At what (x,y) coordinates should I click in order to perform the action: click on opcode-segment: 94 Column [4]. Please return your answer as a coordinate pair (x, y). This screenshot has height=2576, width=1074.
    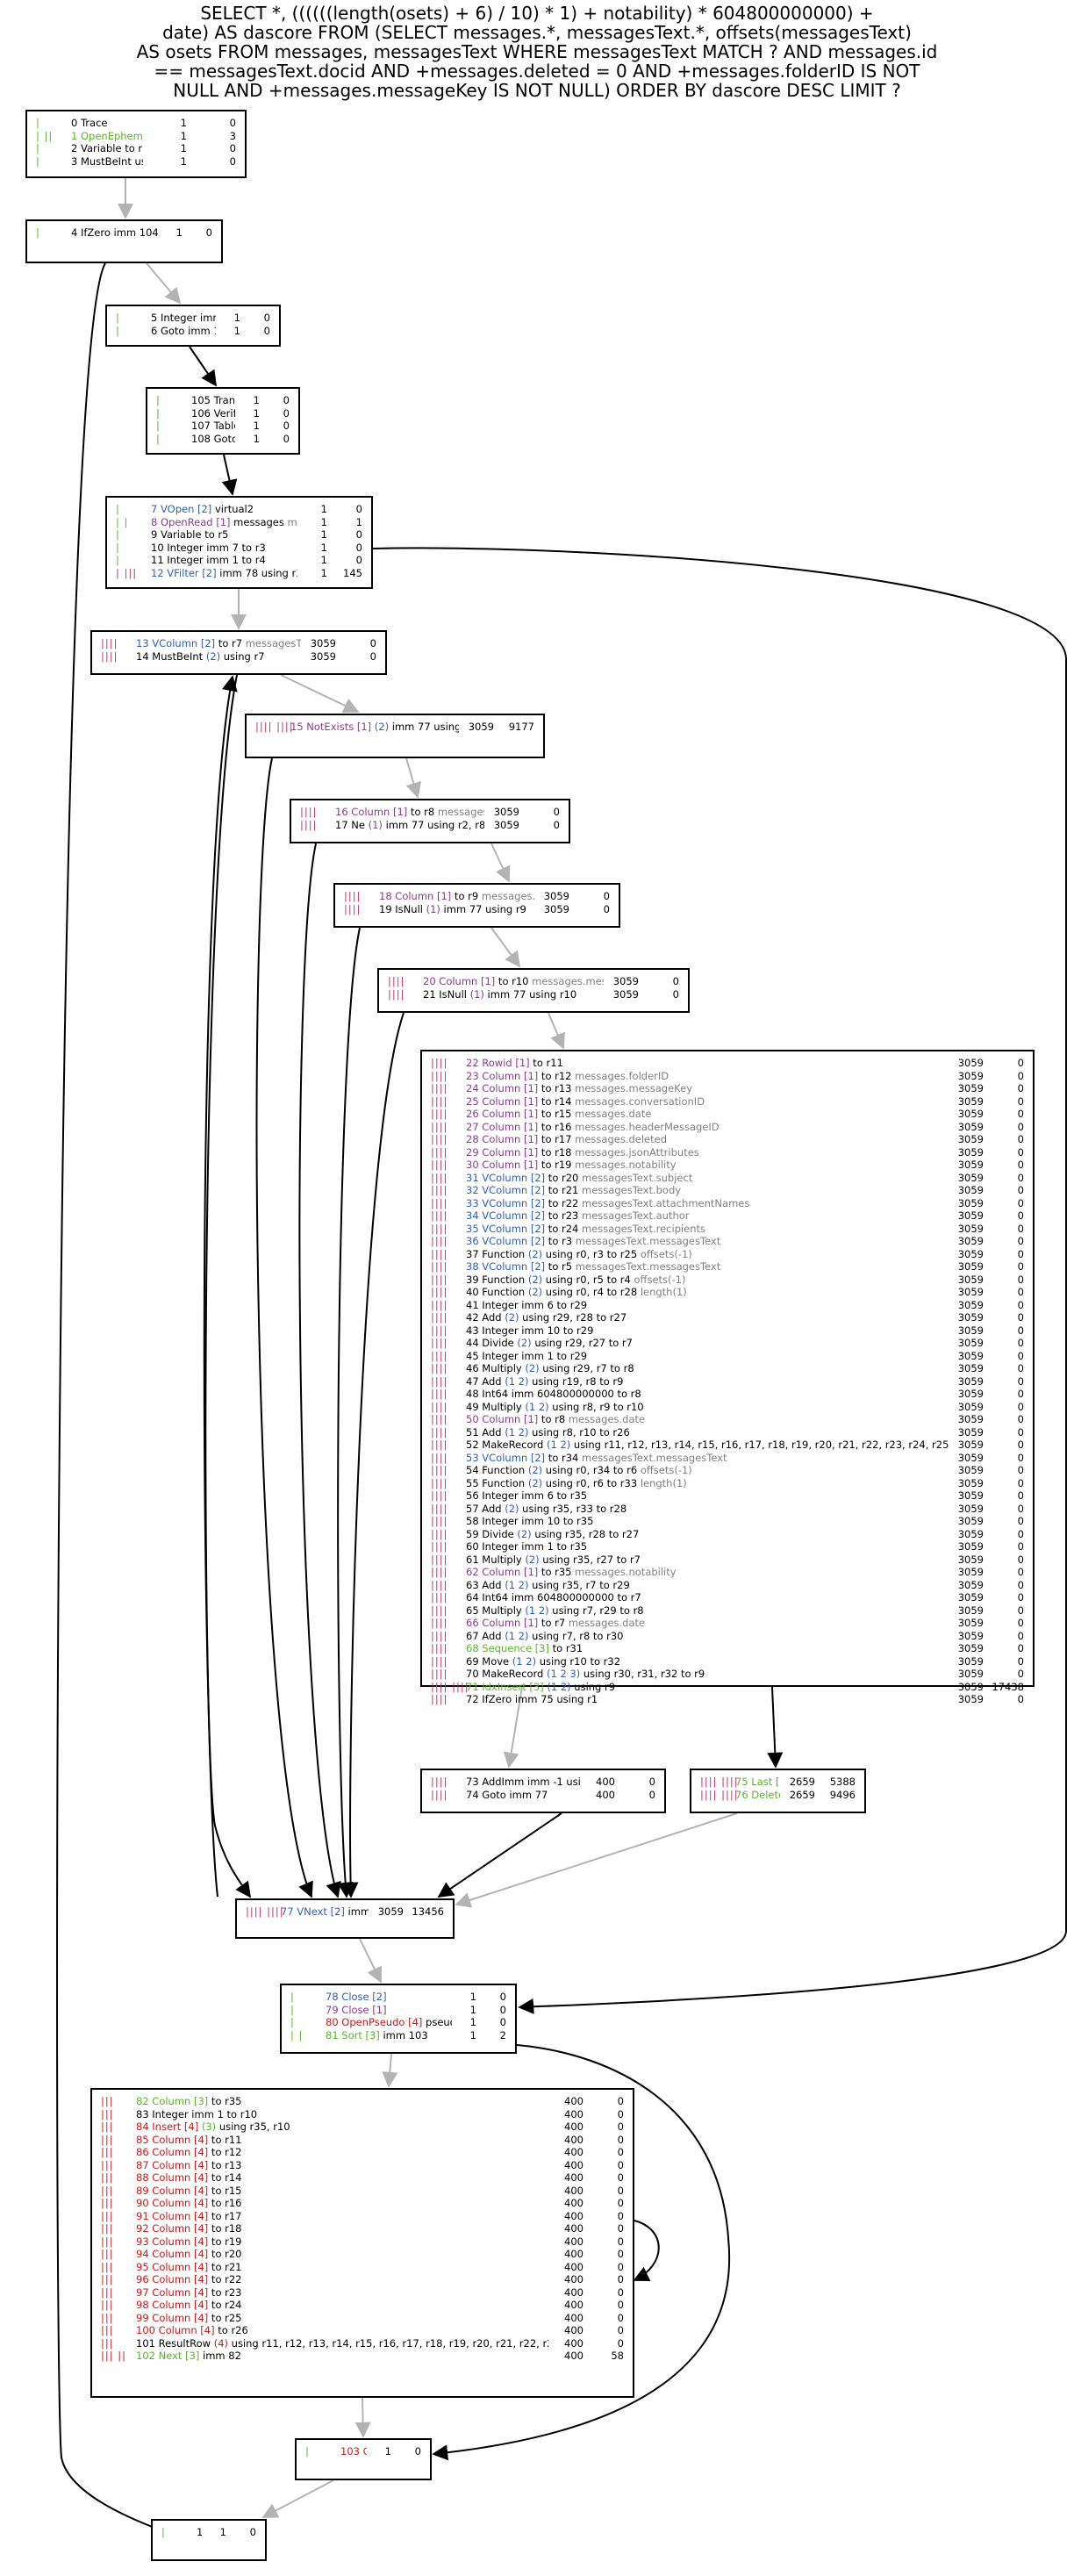
    Looking at the image, I should click on (172, 2254).